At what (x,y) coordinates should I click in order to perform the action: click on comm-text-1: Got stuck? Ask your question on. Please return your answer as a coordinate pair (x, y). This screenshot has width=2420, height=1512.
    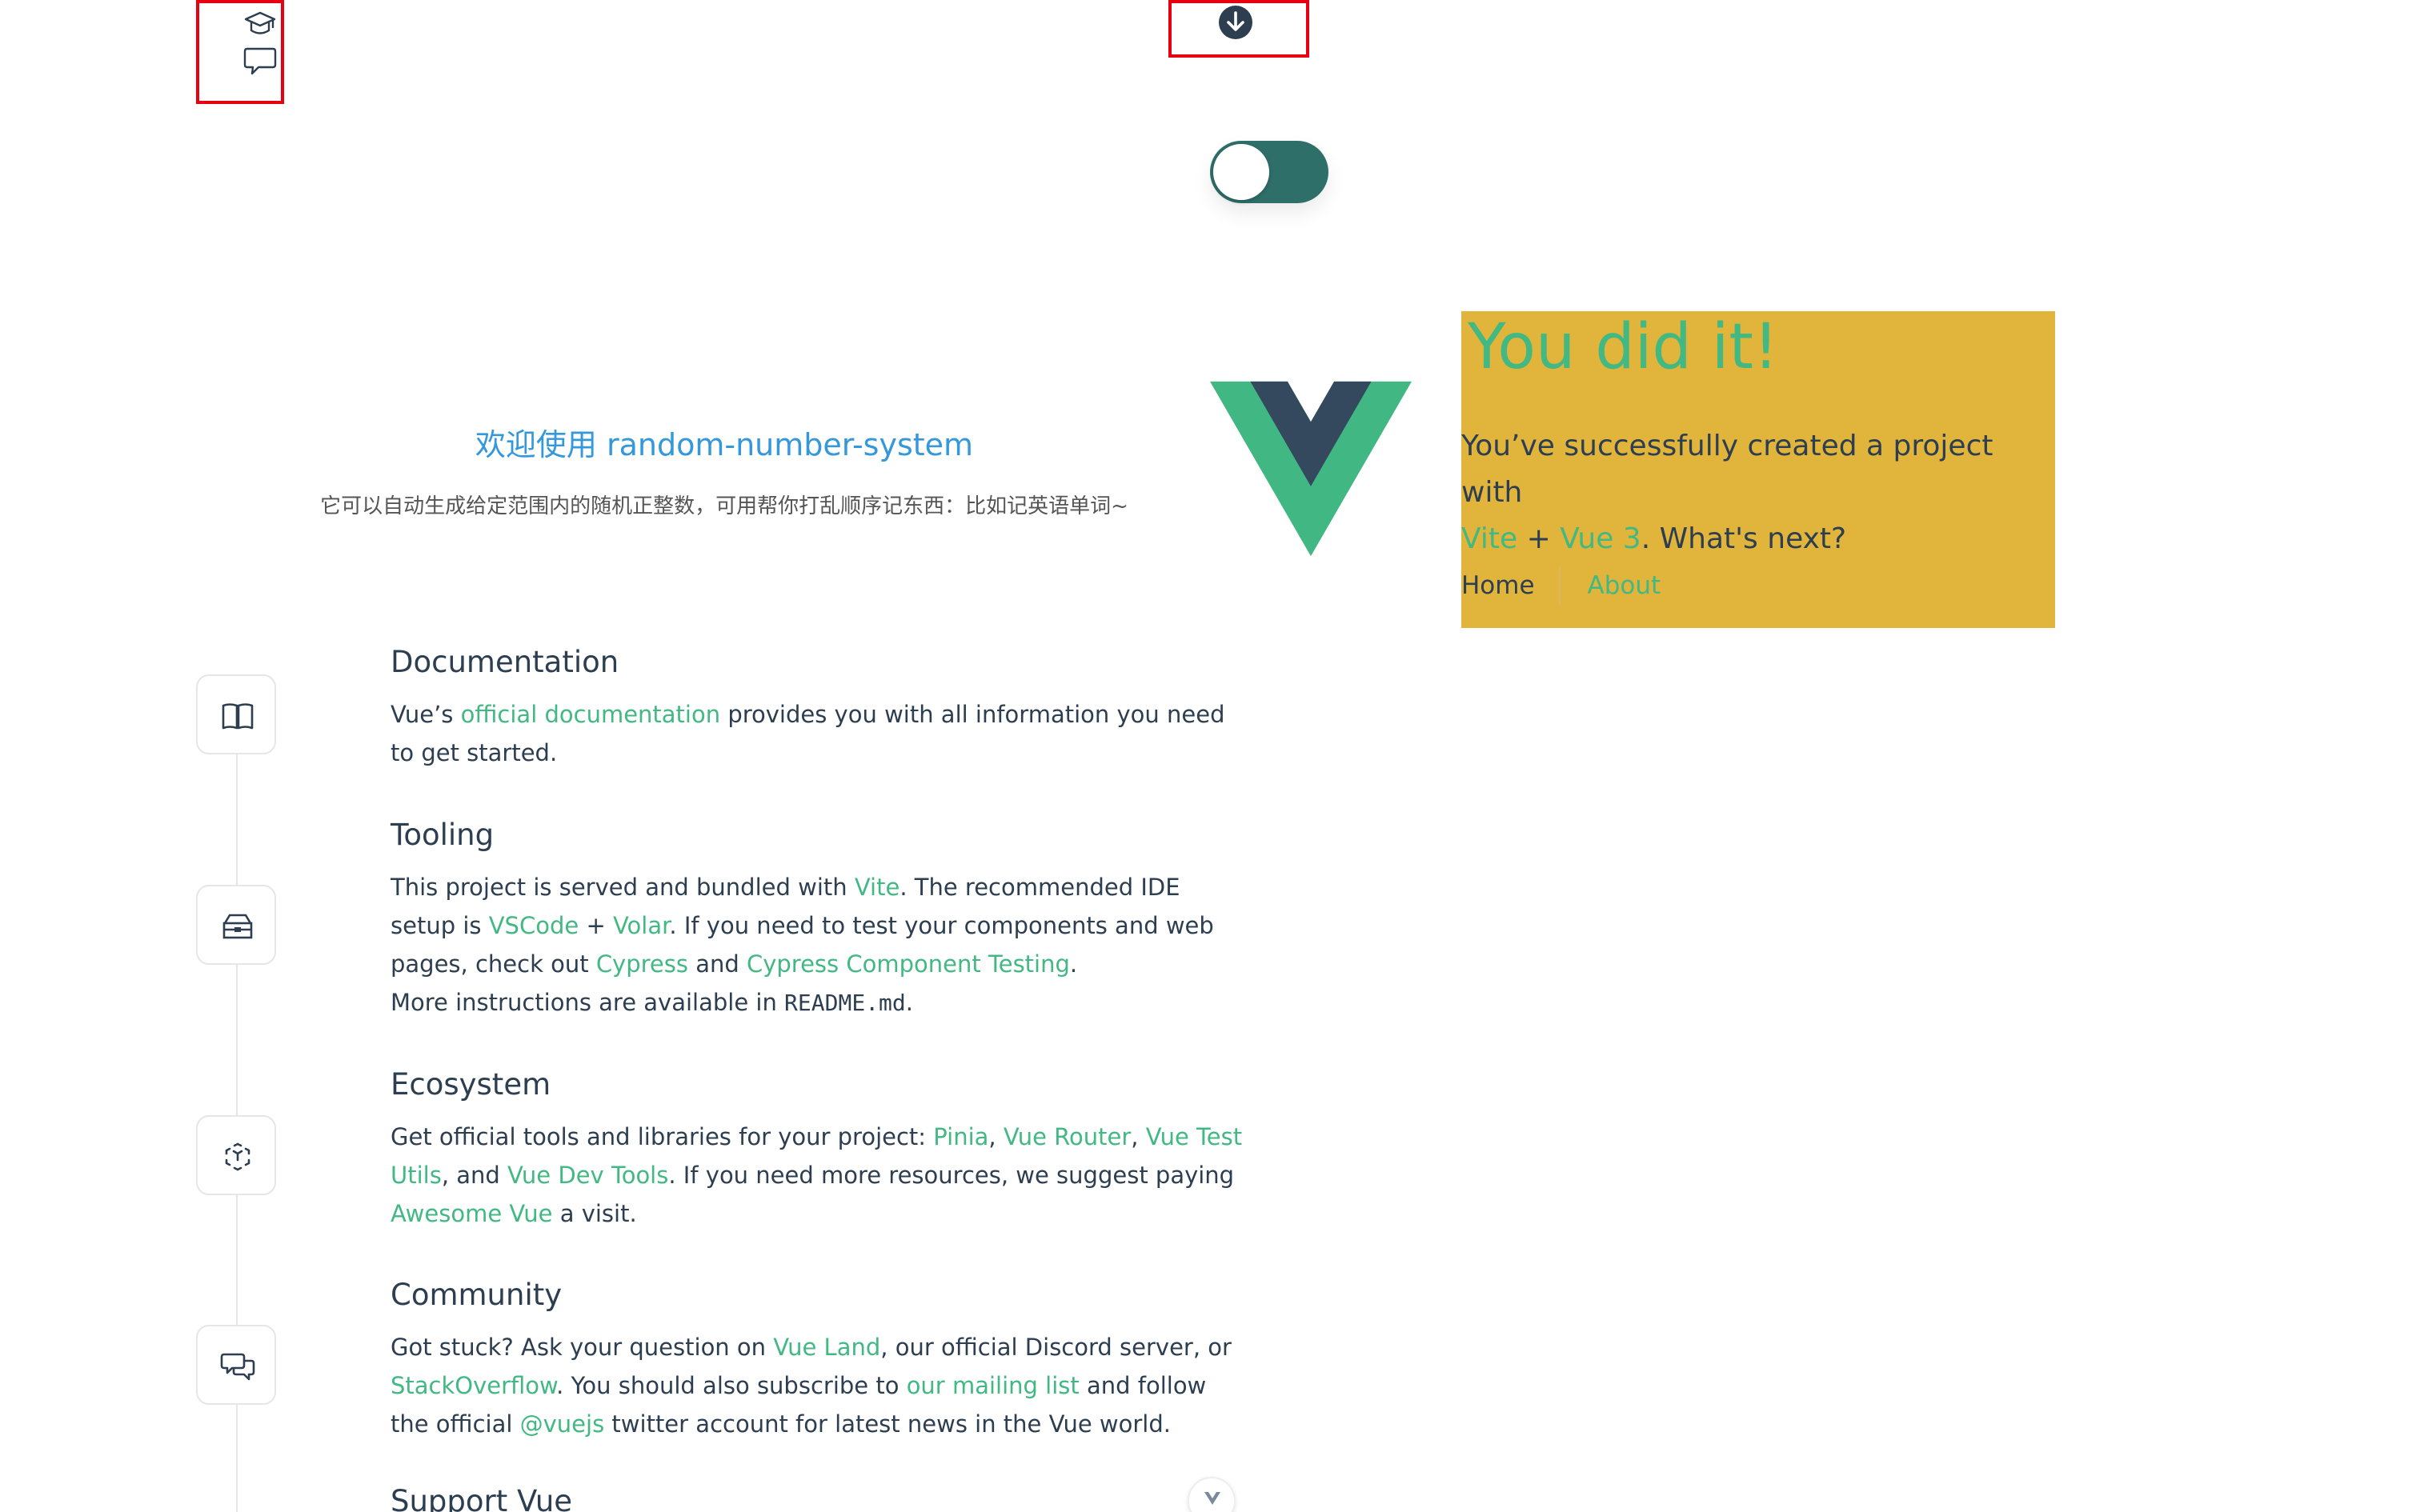
    Looking at the image, I should click on (579, 1347).